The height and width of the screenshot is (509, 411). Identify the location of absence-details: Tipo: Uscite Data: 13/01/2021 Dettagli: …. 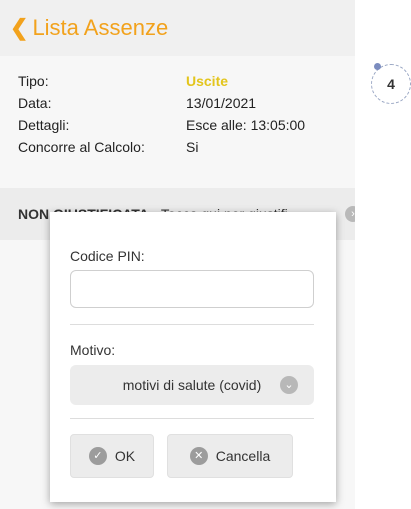
(183, 114).